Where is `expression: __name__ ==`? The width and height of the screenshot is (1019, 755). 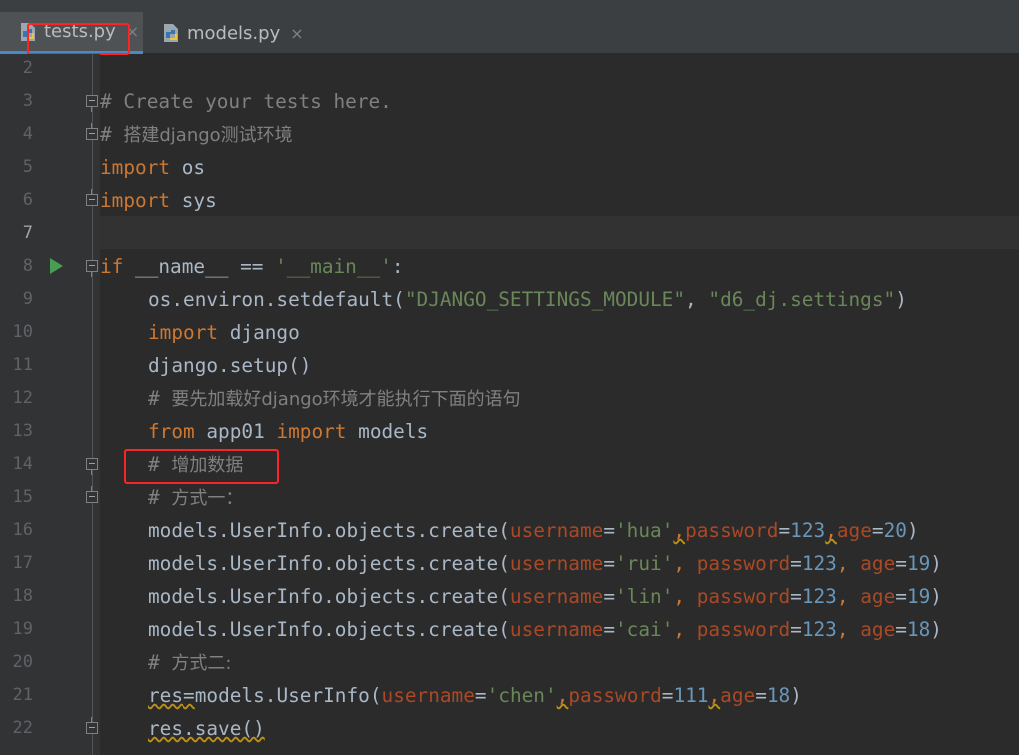 expression: __name__ == is located at coordinates (199, 266).